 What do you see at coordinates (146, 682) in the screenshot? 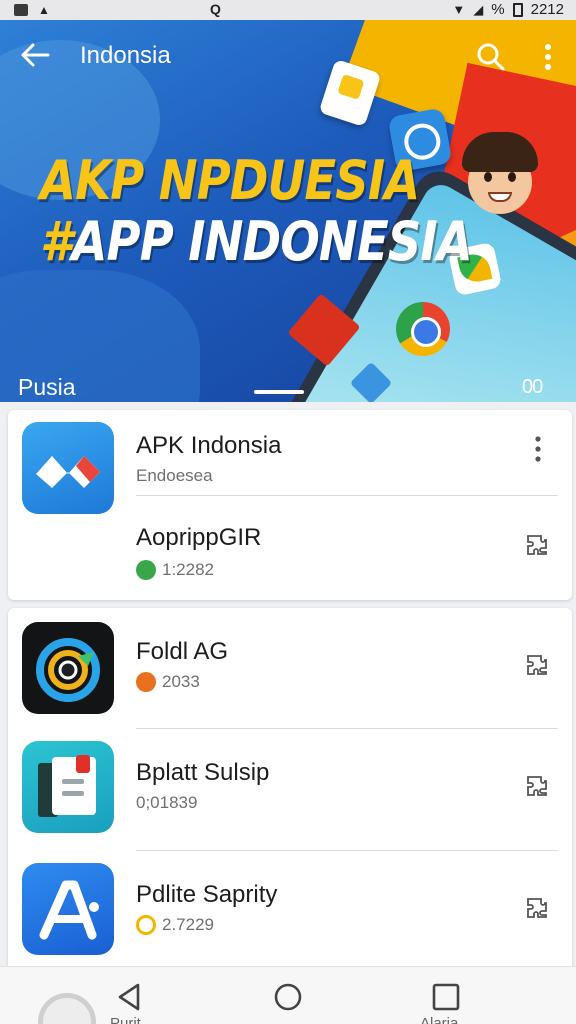
I see `orange-status-icon` at bounding box center [146, 682].